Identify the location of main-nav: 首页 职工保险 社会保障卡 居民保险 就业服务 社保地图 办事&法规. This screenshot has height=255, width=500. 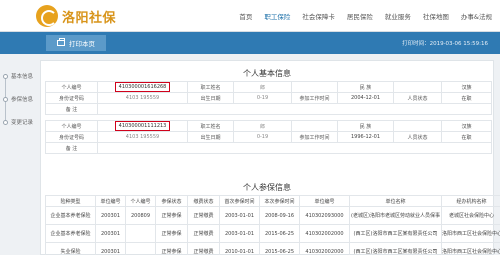
(359, 16).